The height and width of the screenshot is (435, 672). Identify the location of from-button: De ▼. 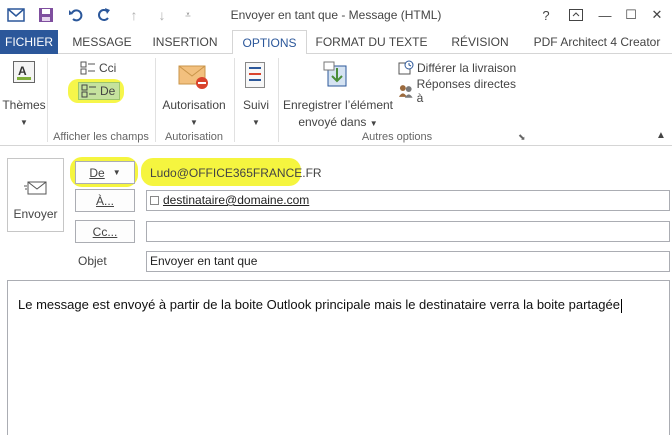
(105, 172).